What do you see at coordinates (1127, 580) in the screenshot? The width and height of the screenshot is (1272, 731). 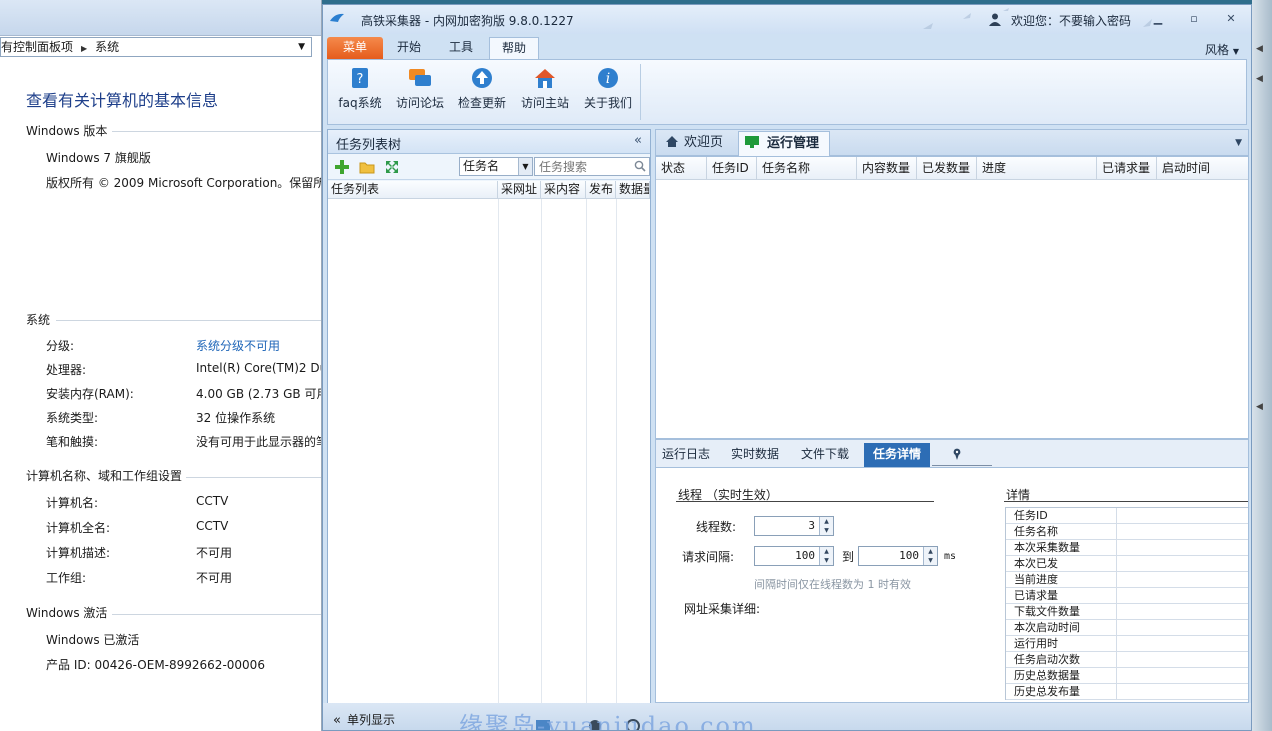 I see `detail-row: 当前进度` at bounding box center [1127, 580].